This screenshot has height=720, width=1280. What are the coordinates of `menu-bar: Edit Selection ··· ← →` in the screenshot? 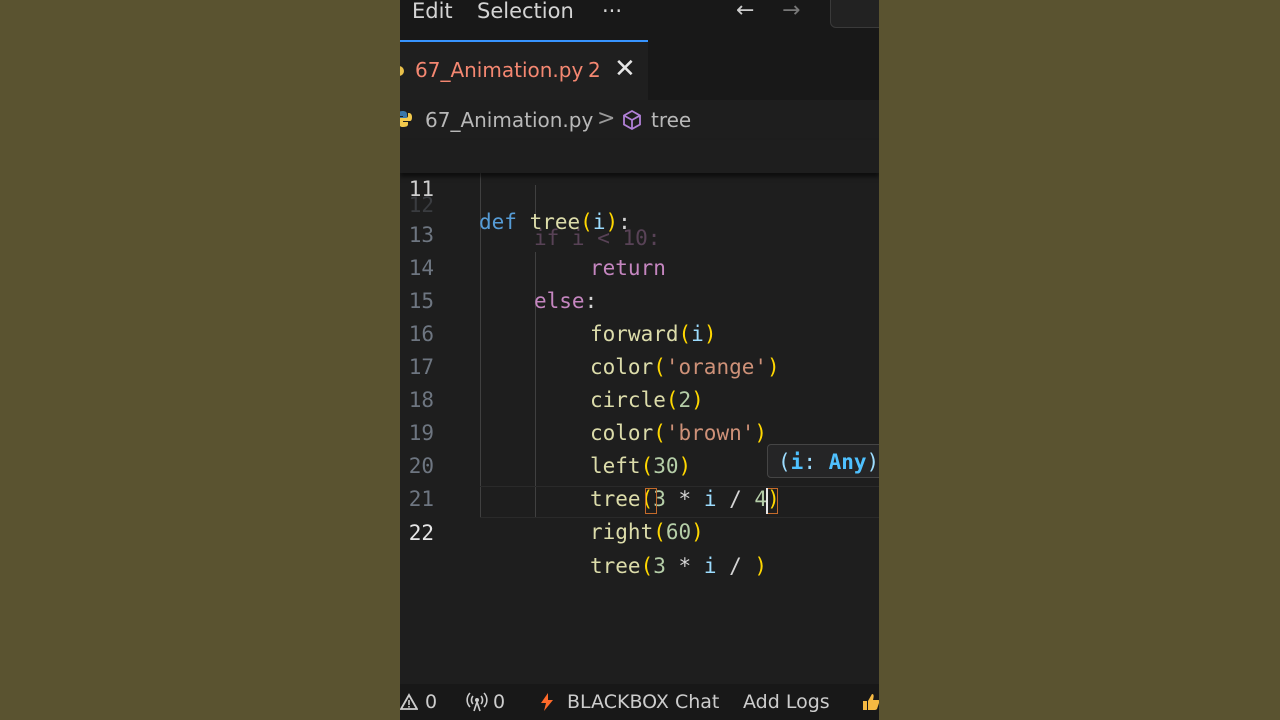 It's located at (639, 20).